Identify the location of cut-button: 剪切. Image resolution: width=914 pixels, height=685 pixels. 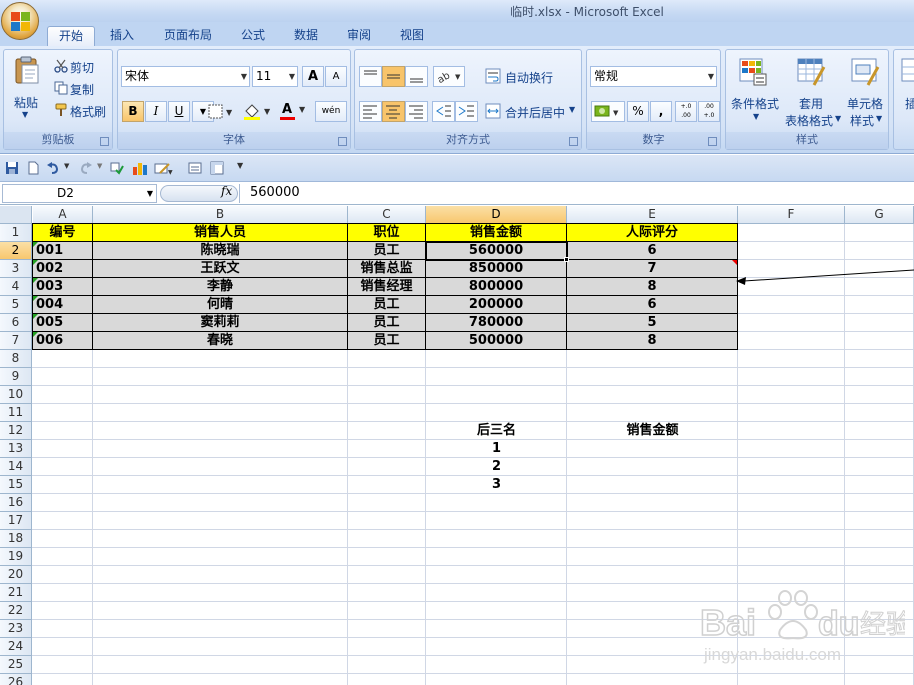
(82, 67).